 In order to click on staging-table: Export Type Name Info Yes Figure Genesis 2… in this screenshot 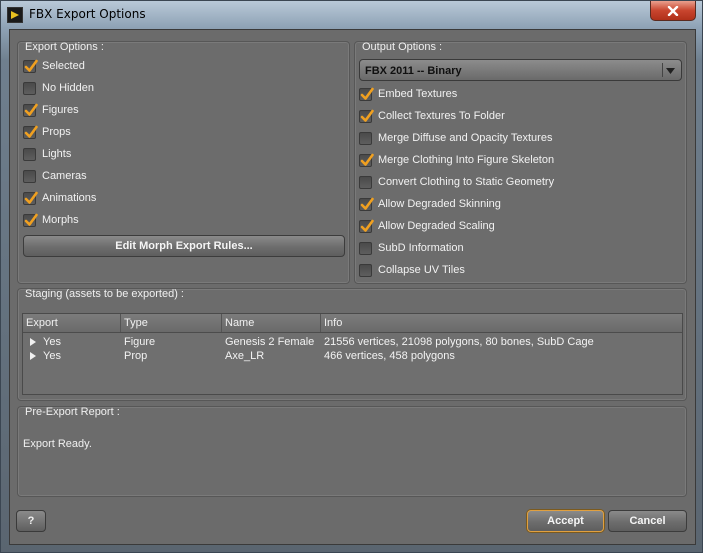, I will do `click(352, 354)`.